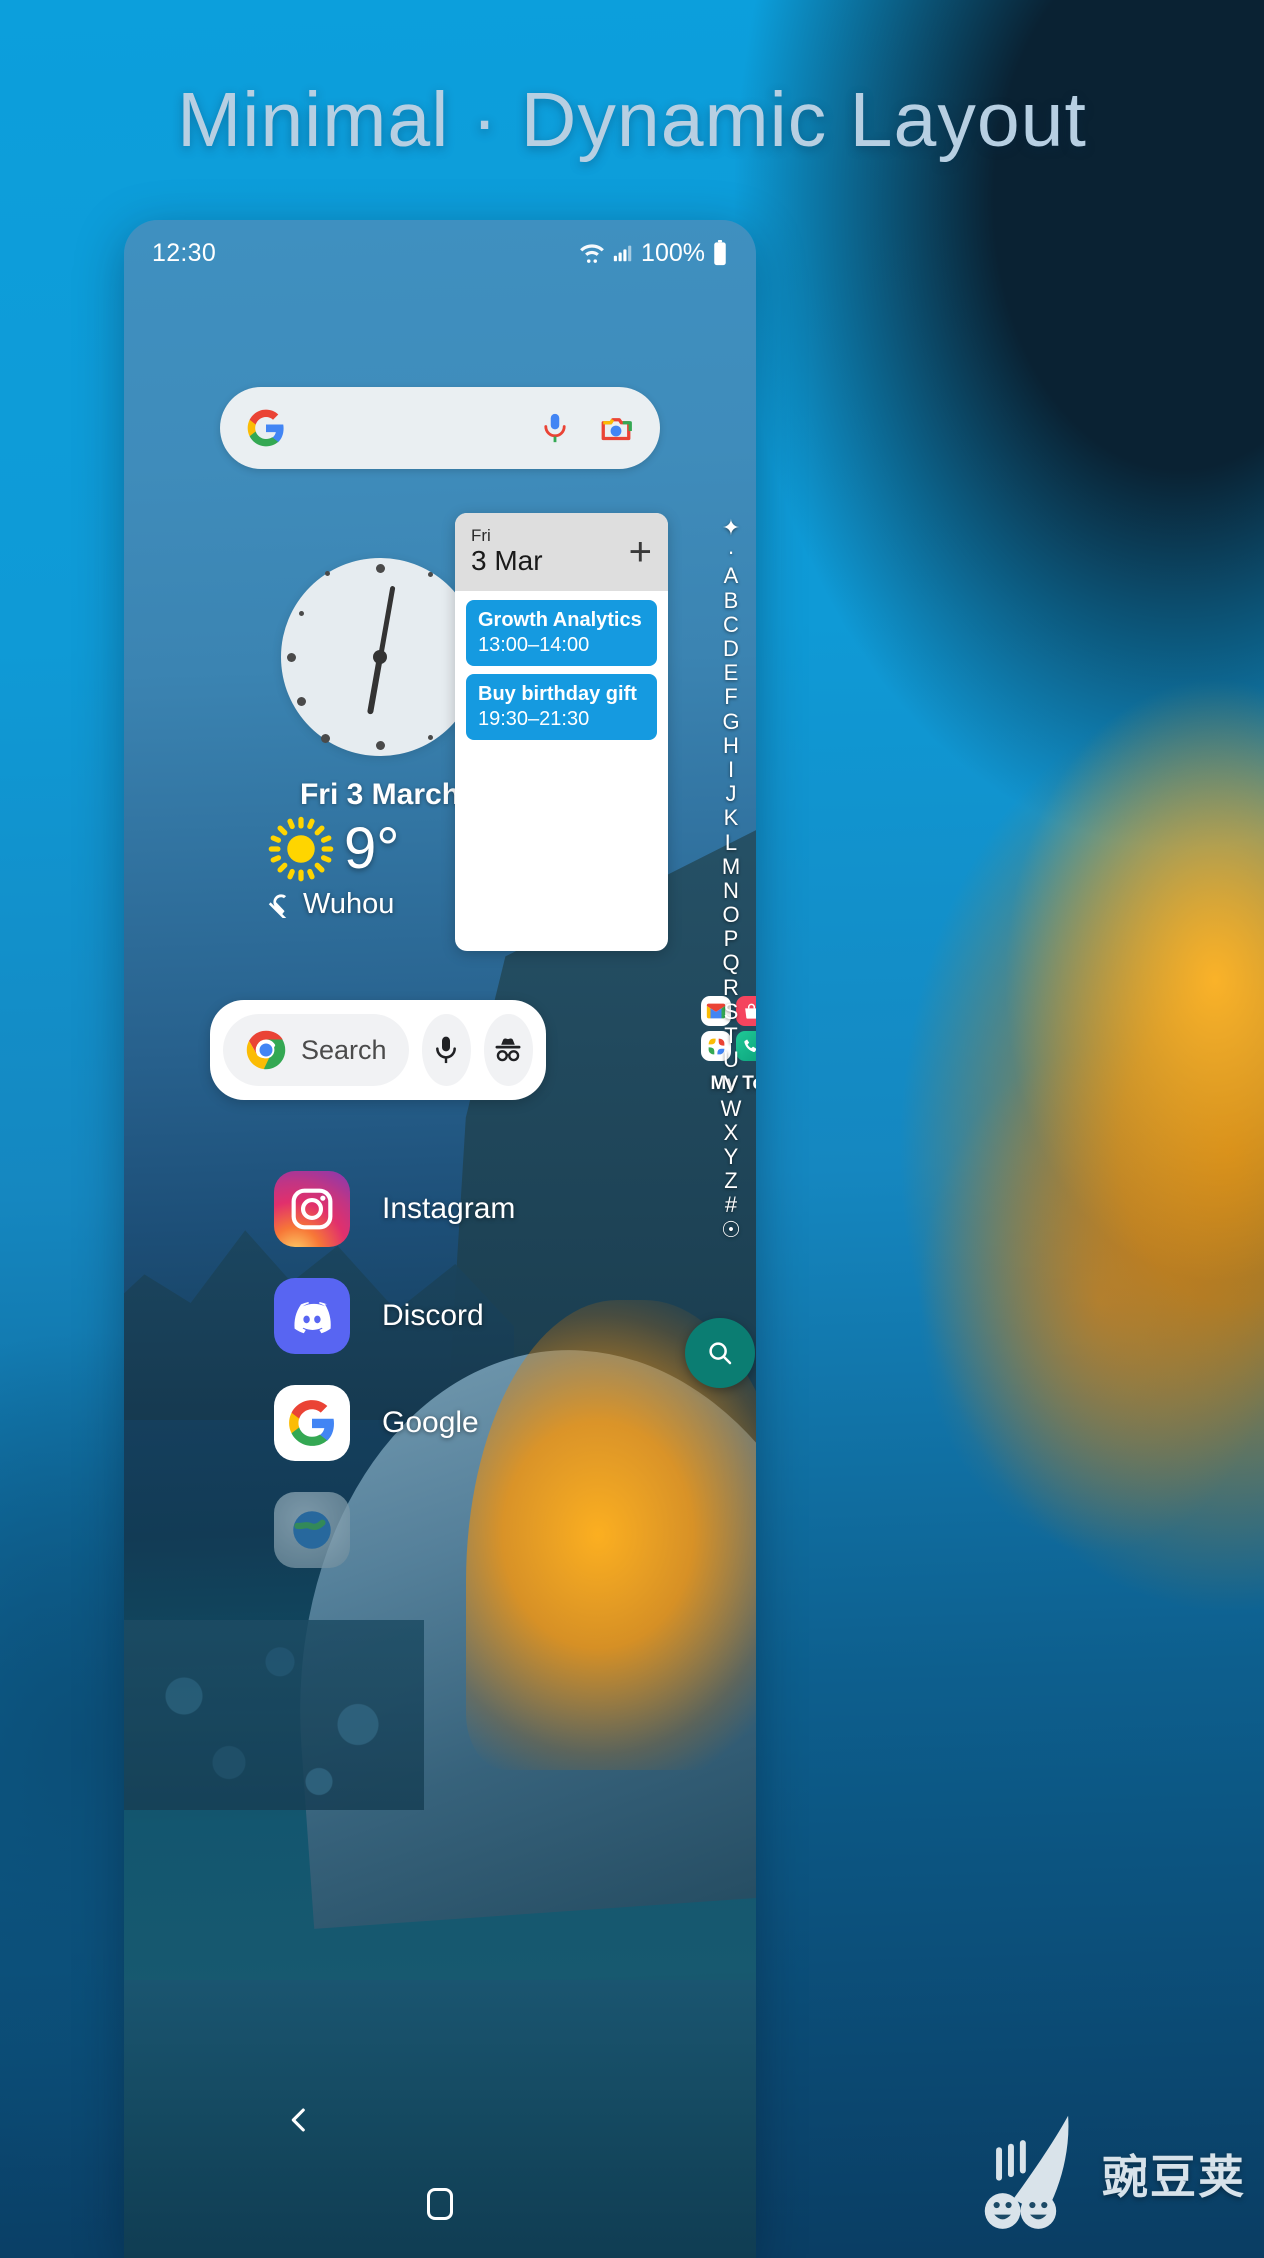 The height and width of the screenshot is (2258, 1264). What do you see at coordinates (484, 1422) in the screenshot?
I see `app-list-item: Google` at bounding box center [484, 1422].